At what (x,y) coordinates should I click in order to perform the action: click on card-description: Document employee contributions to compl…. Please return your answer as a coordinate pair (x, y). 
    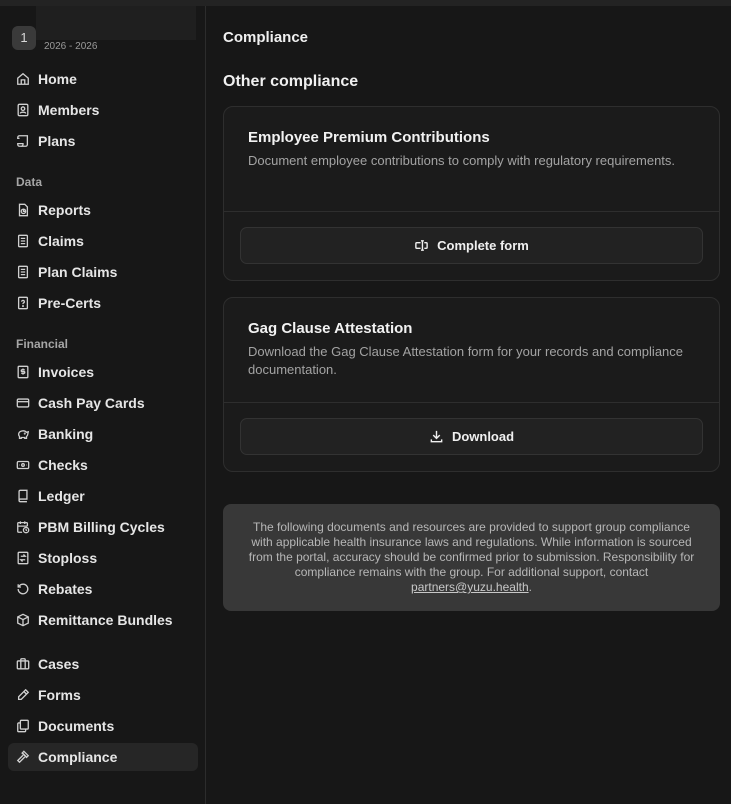
    Looking at the image, I should click on (462, 160).